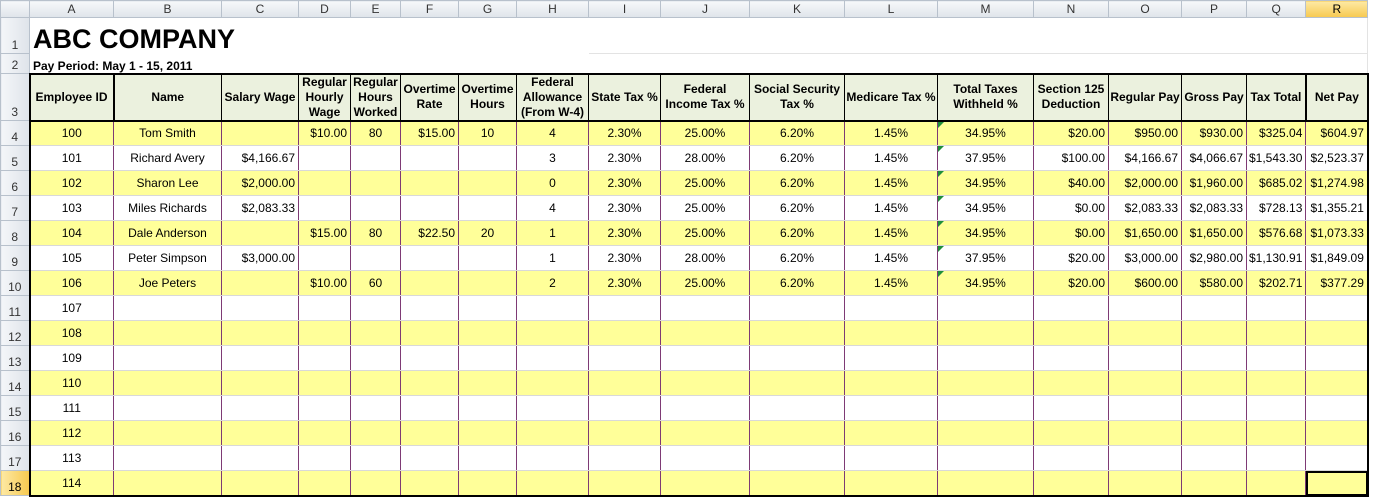 The height and width of the screenshot is (503, 1387). I want to click on select-all-corner, so click(15, 9).